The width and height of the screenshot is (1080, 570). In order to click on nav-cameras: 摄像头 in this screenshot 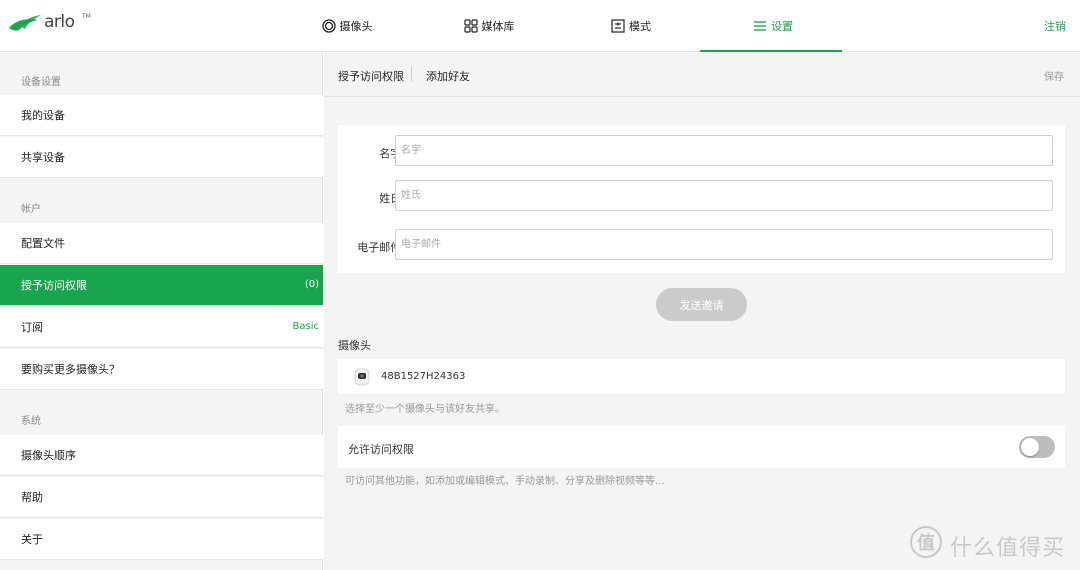, I will do `click(347, 26)`.